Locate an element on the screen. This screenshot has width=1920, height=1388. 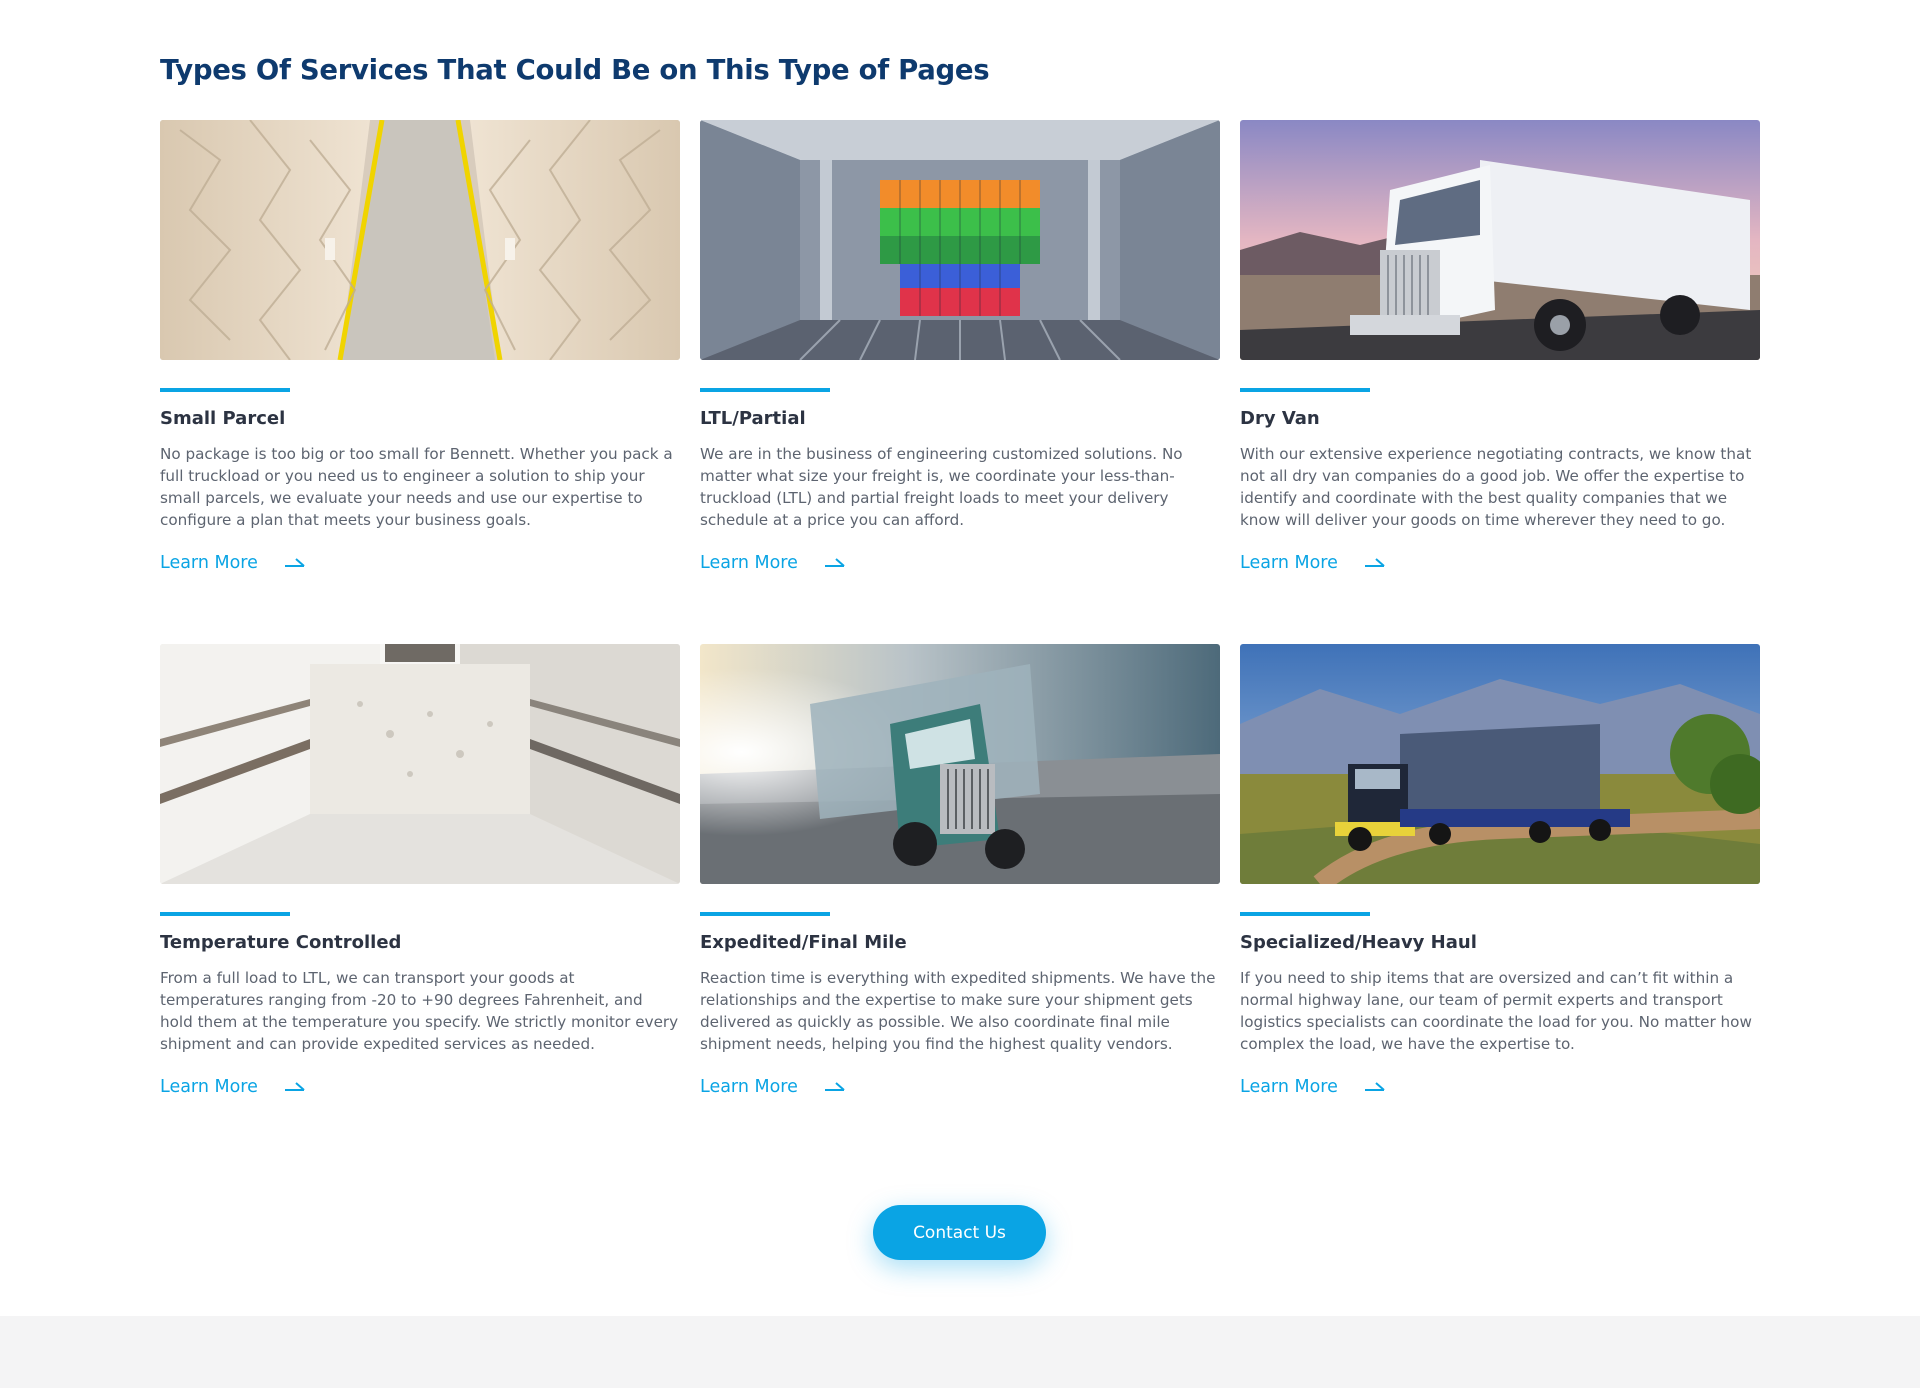
small-parcel-image is located at coordinates (420, 240).